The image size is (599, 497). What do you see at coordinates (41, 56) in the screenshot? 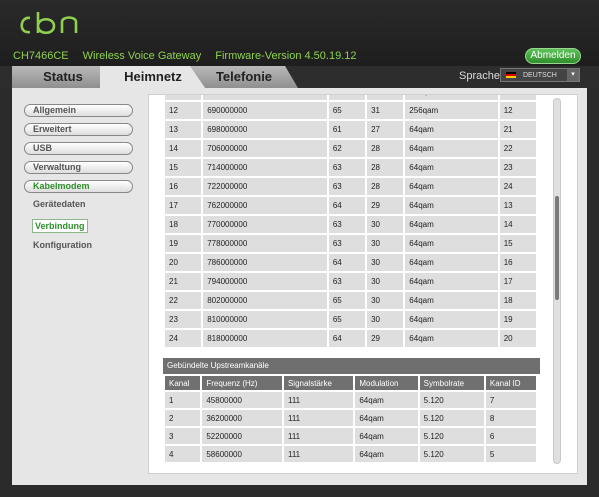
I see `model-name: CH7466CE` at bounding box center [41, 56].